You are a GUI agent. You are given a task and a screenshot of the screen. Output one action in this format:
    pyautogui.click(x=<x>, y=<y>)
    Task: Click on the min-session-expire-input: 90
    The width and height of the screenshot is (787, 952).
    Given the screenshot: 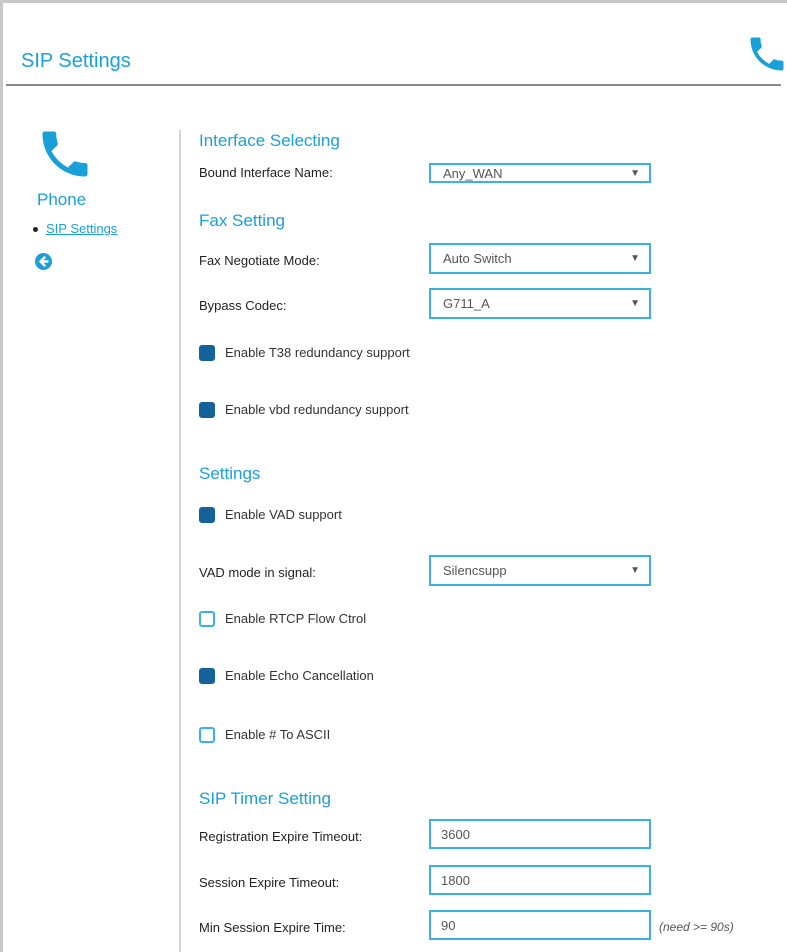 What is the action you would take?
    pyautogui.click(x=540, y=925)
    